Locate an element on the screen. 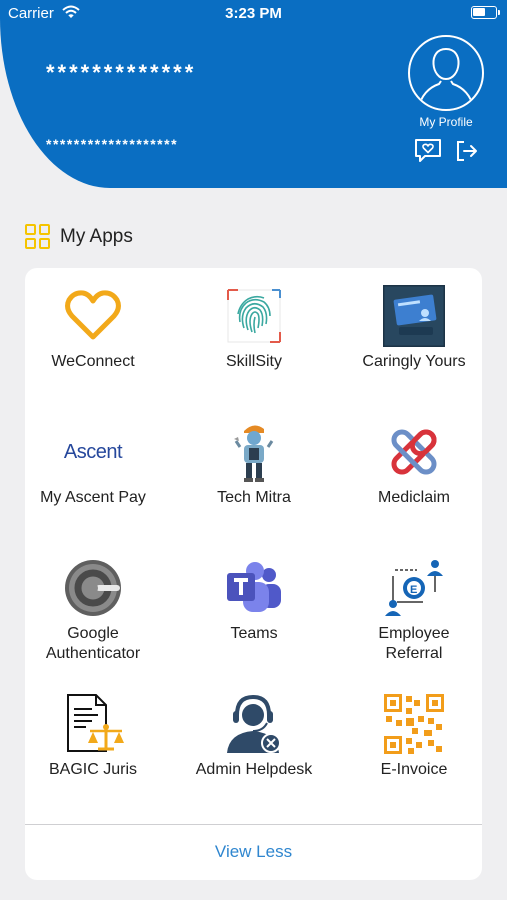  google-authenticator-icon is located at coordinates (93, 588).